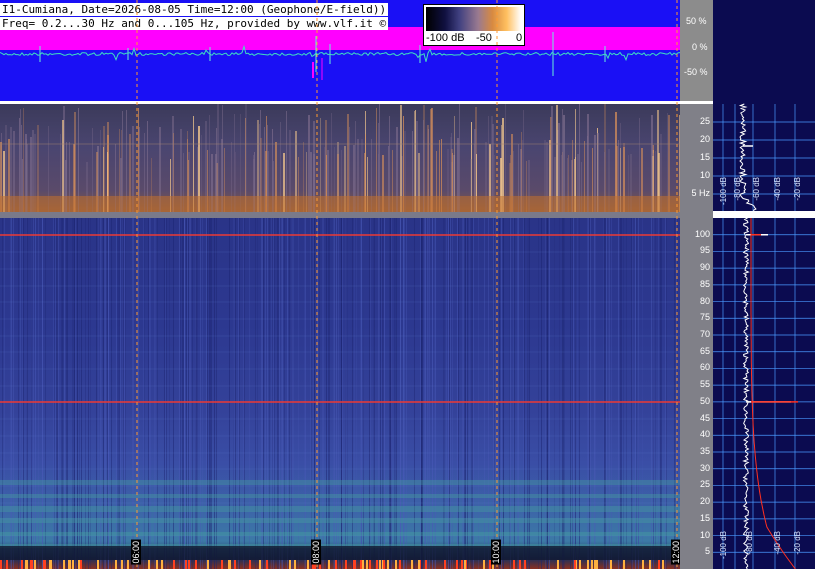 Image resolution: width=815 pixels, height=569 pixels. What do you see at coordinates (704, 417) in the screenshot?
I see `high-band-tick-label: 45` at bounding box center [704, 417].